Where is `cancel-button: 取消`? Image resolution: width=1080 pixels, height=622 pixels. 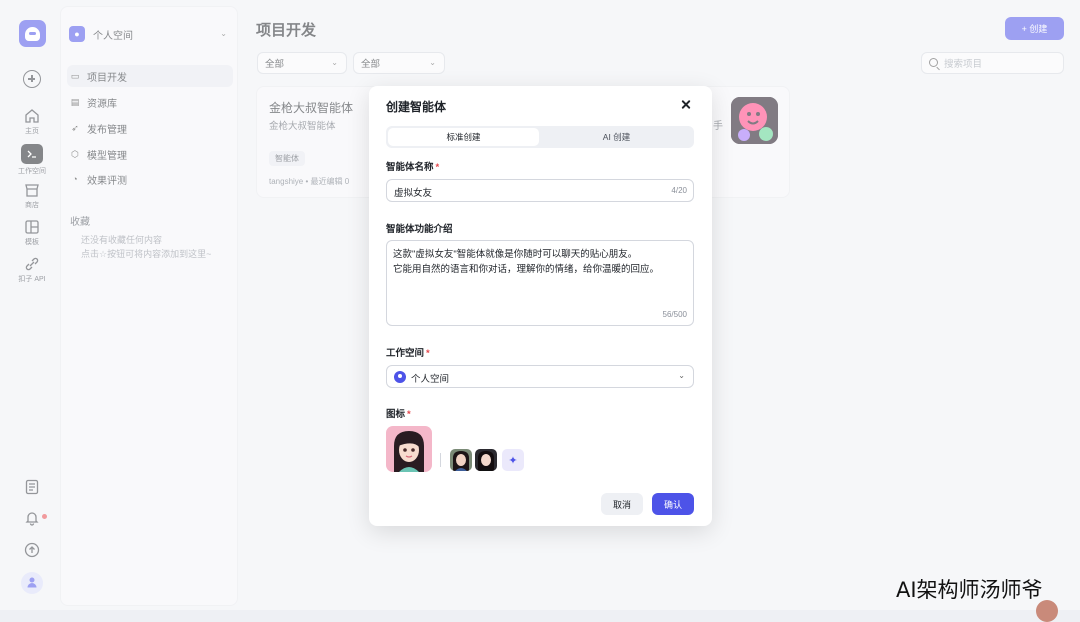 cancel-button: 取消 is located at coordinates (622, 504).